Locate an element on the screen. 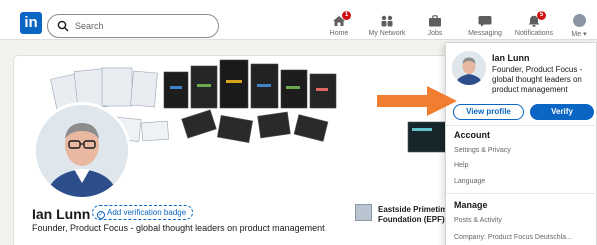 The image size is (597, 245). nav-label-me: Me ▾ is located at coordinates (579, 34).